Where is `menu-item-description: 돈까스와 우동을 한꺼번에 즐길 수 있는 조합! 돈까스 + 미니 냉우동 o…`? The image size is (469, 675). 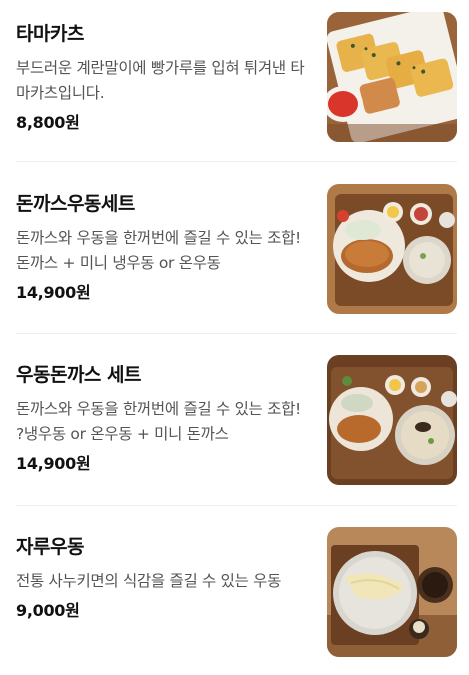 menu-item-description: 돈까스와 우동을 한꺼번에 즐길 수 있는 조합! 돈까스 + 미니 냉우동 o… is located at coordinates (158, 250).